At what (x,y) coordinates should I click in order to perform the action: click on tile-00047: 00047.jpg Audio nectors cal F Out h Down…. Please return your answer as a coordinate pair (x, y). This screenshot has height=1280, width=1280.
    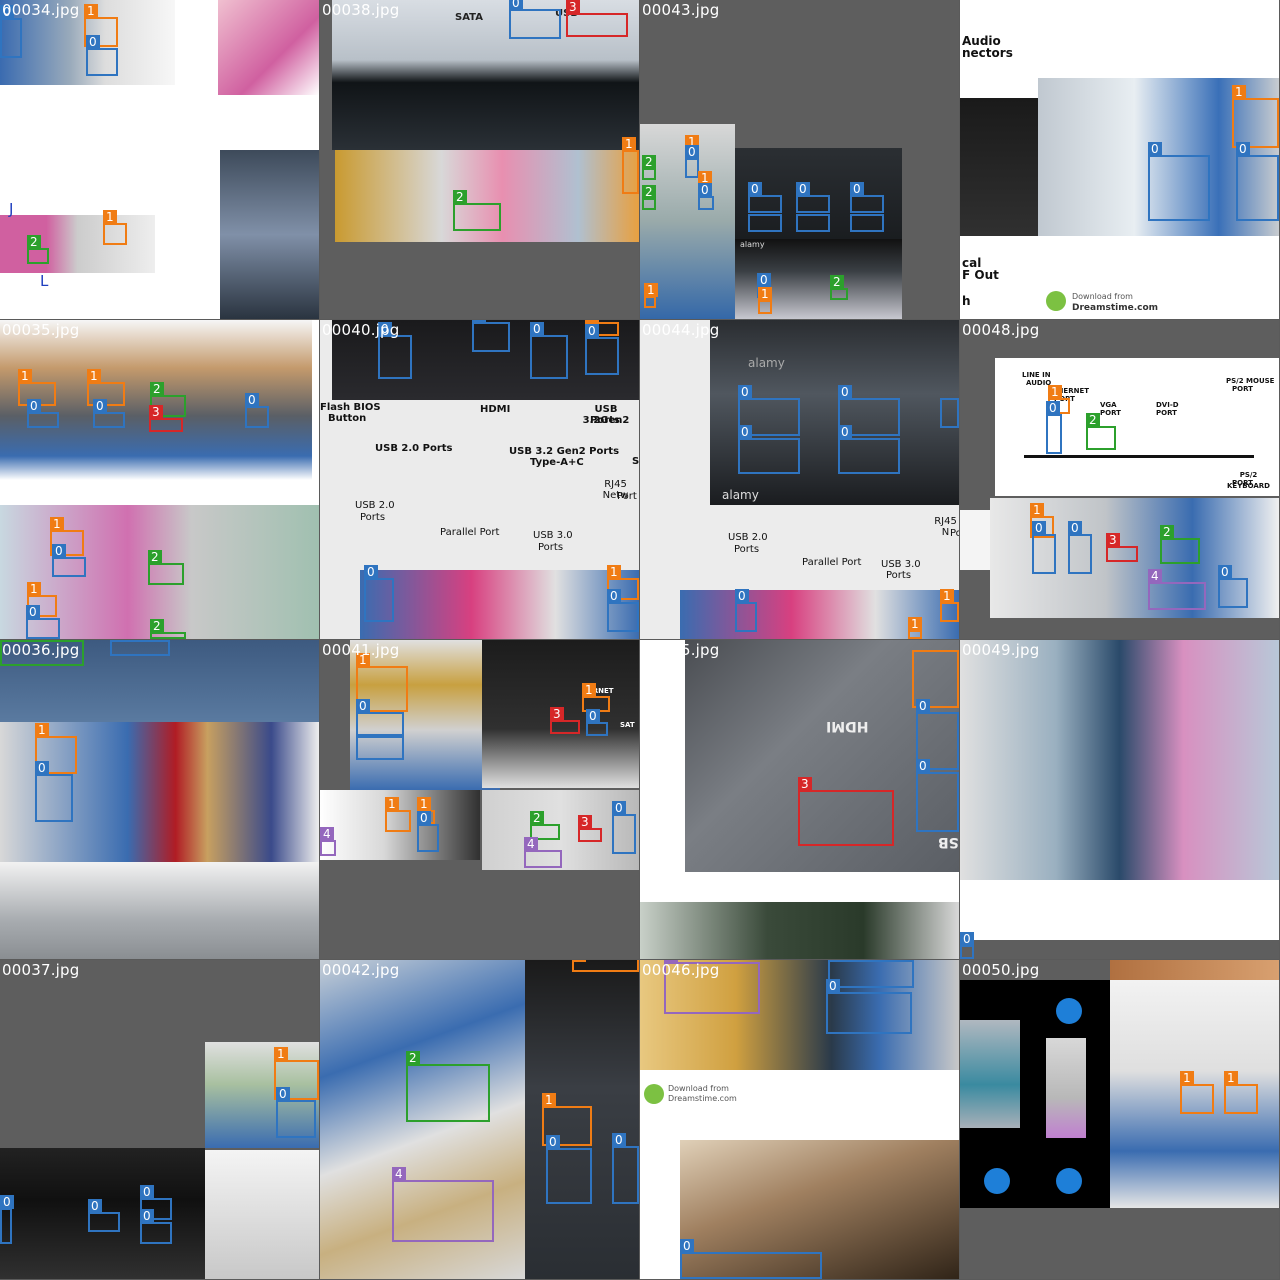
    Looking at the image, I should click on (1119, 159).